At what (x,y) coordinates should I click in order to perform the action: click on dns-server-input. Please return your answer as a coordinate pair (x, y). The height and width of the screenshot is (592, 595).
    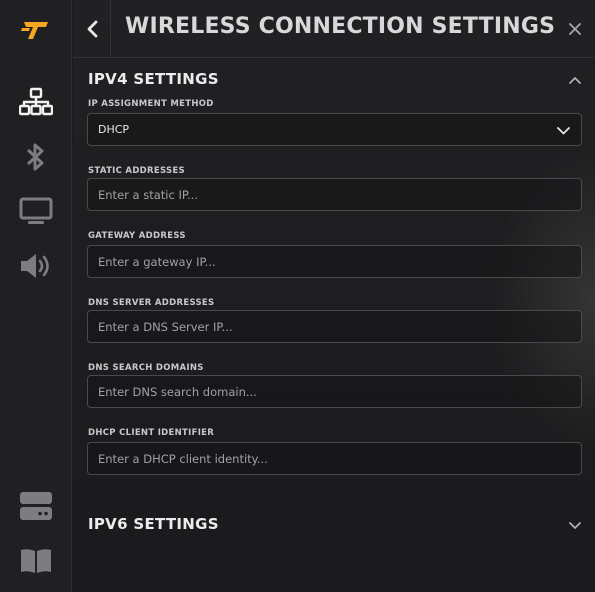
    Looking at the image, I should click on (333, 326).